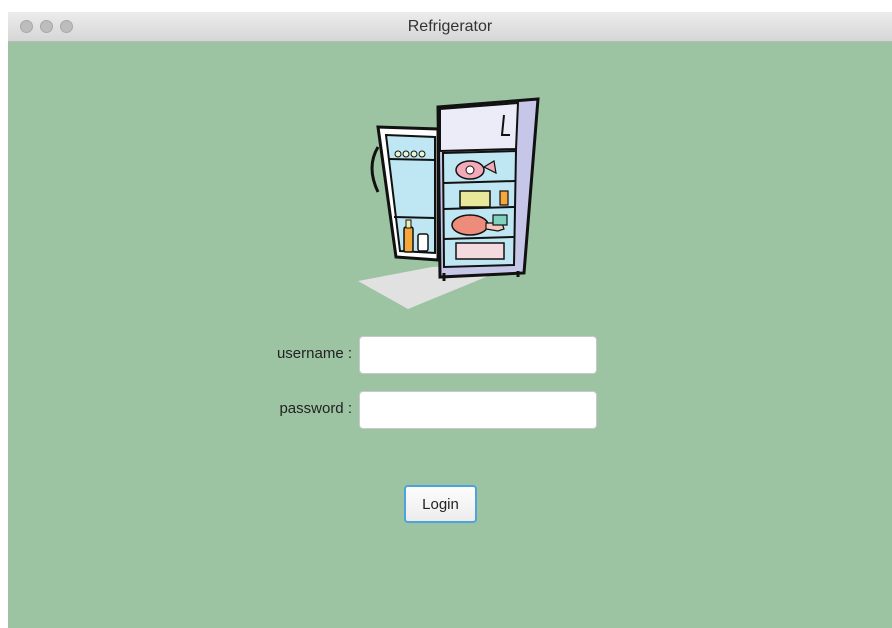 The width and height of the screenshot is (892, 628). Describe the element at coordinates (314, 353) in the screenshot. I see `username-label: username :` at that location.